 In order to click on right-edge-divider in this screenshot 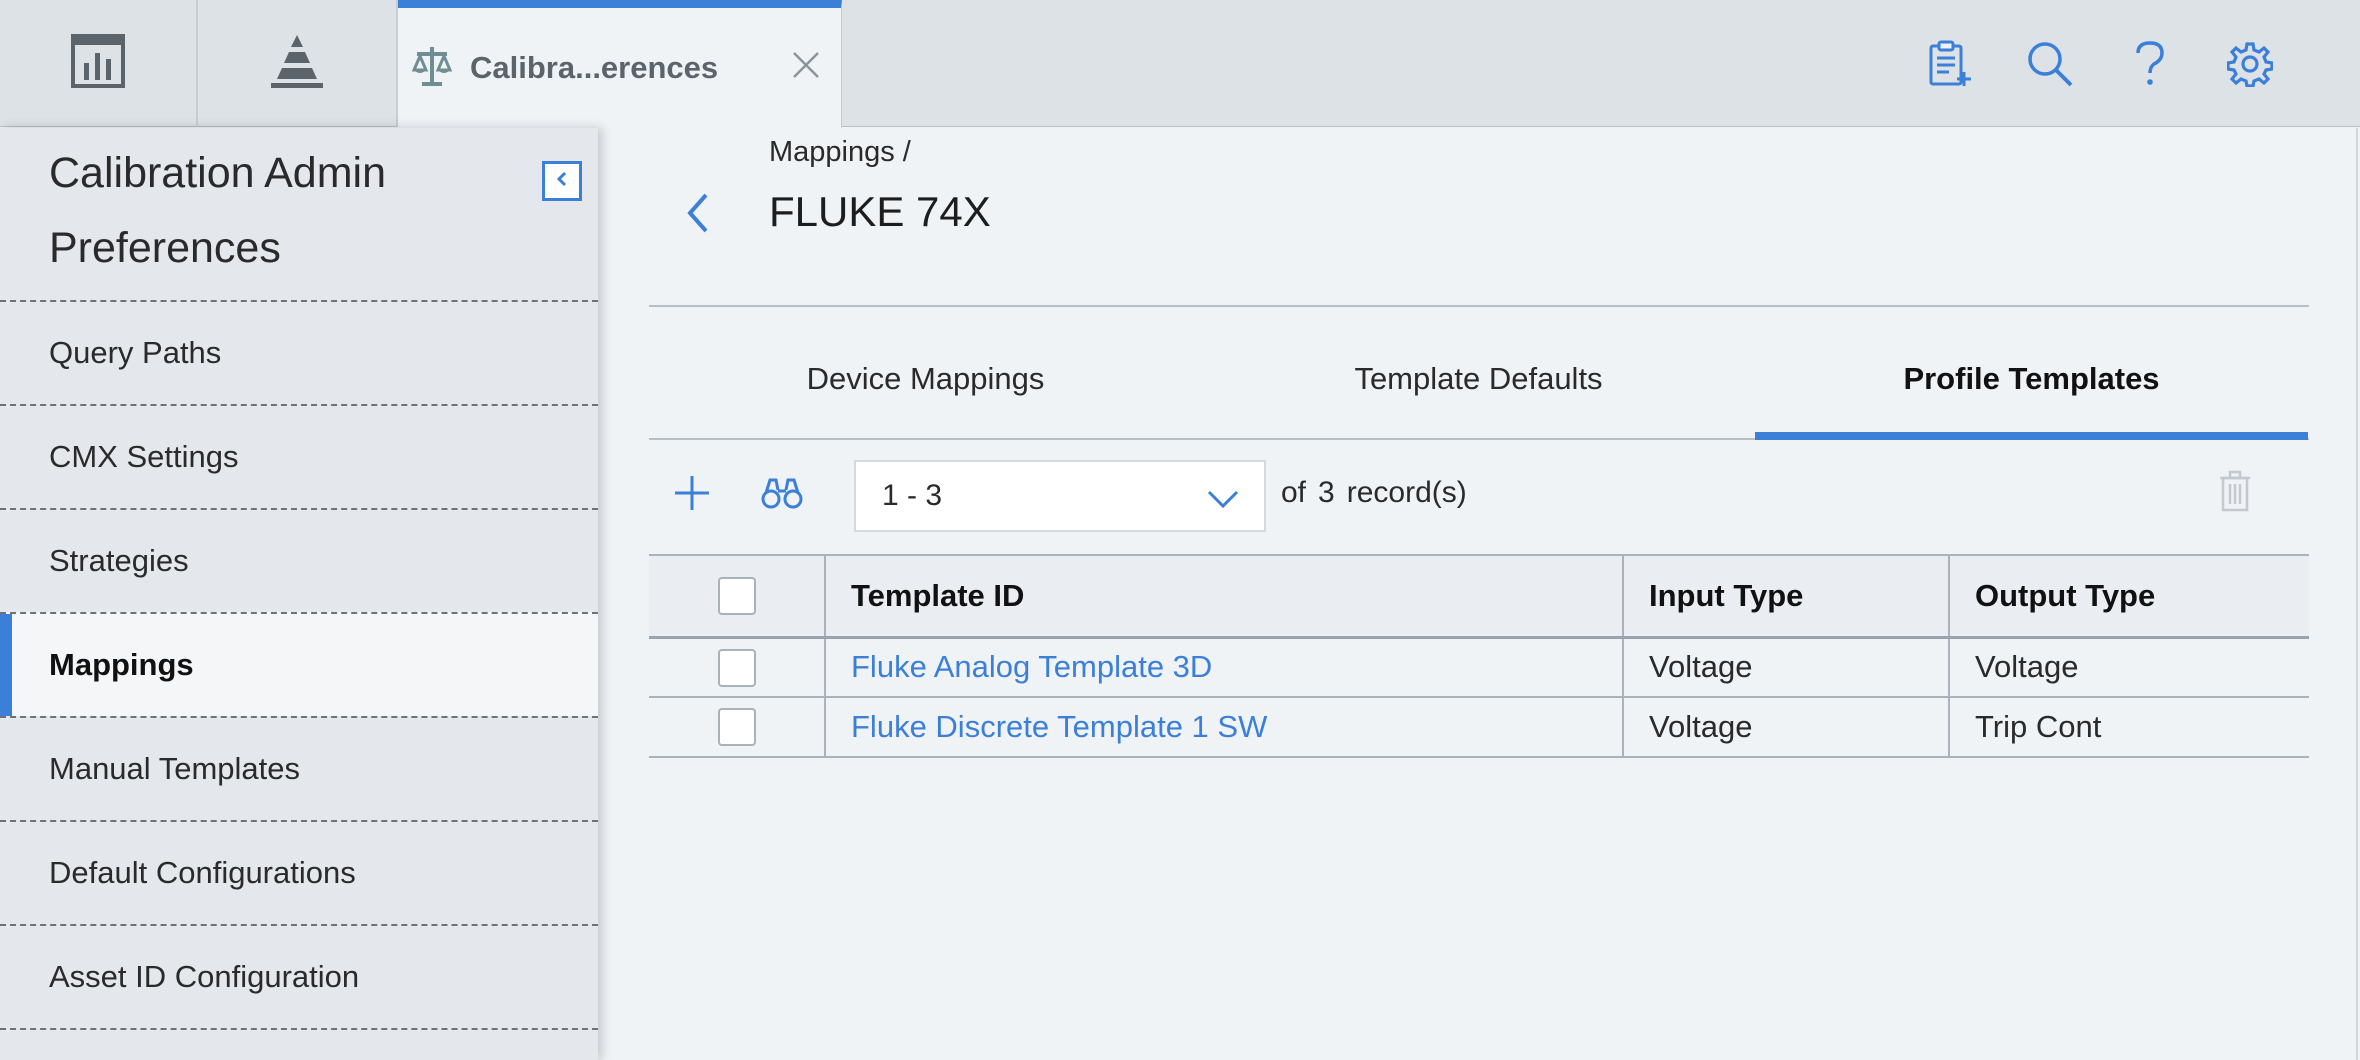, I will do `click(2357, 594)`.